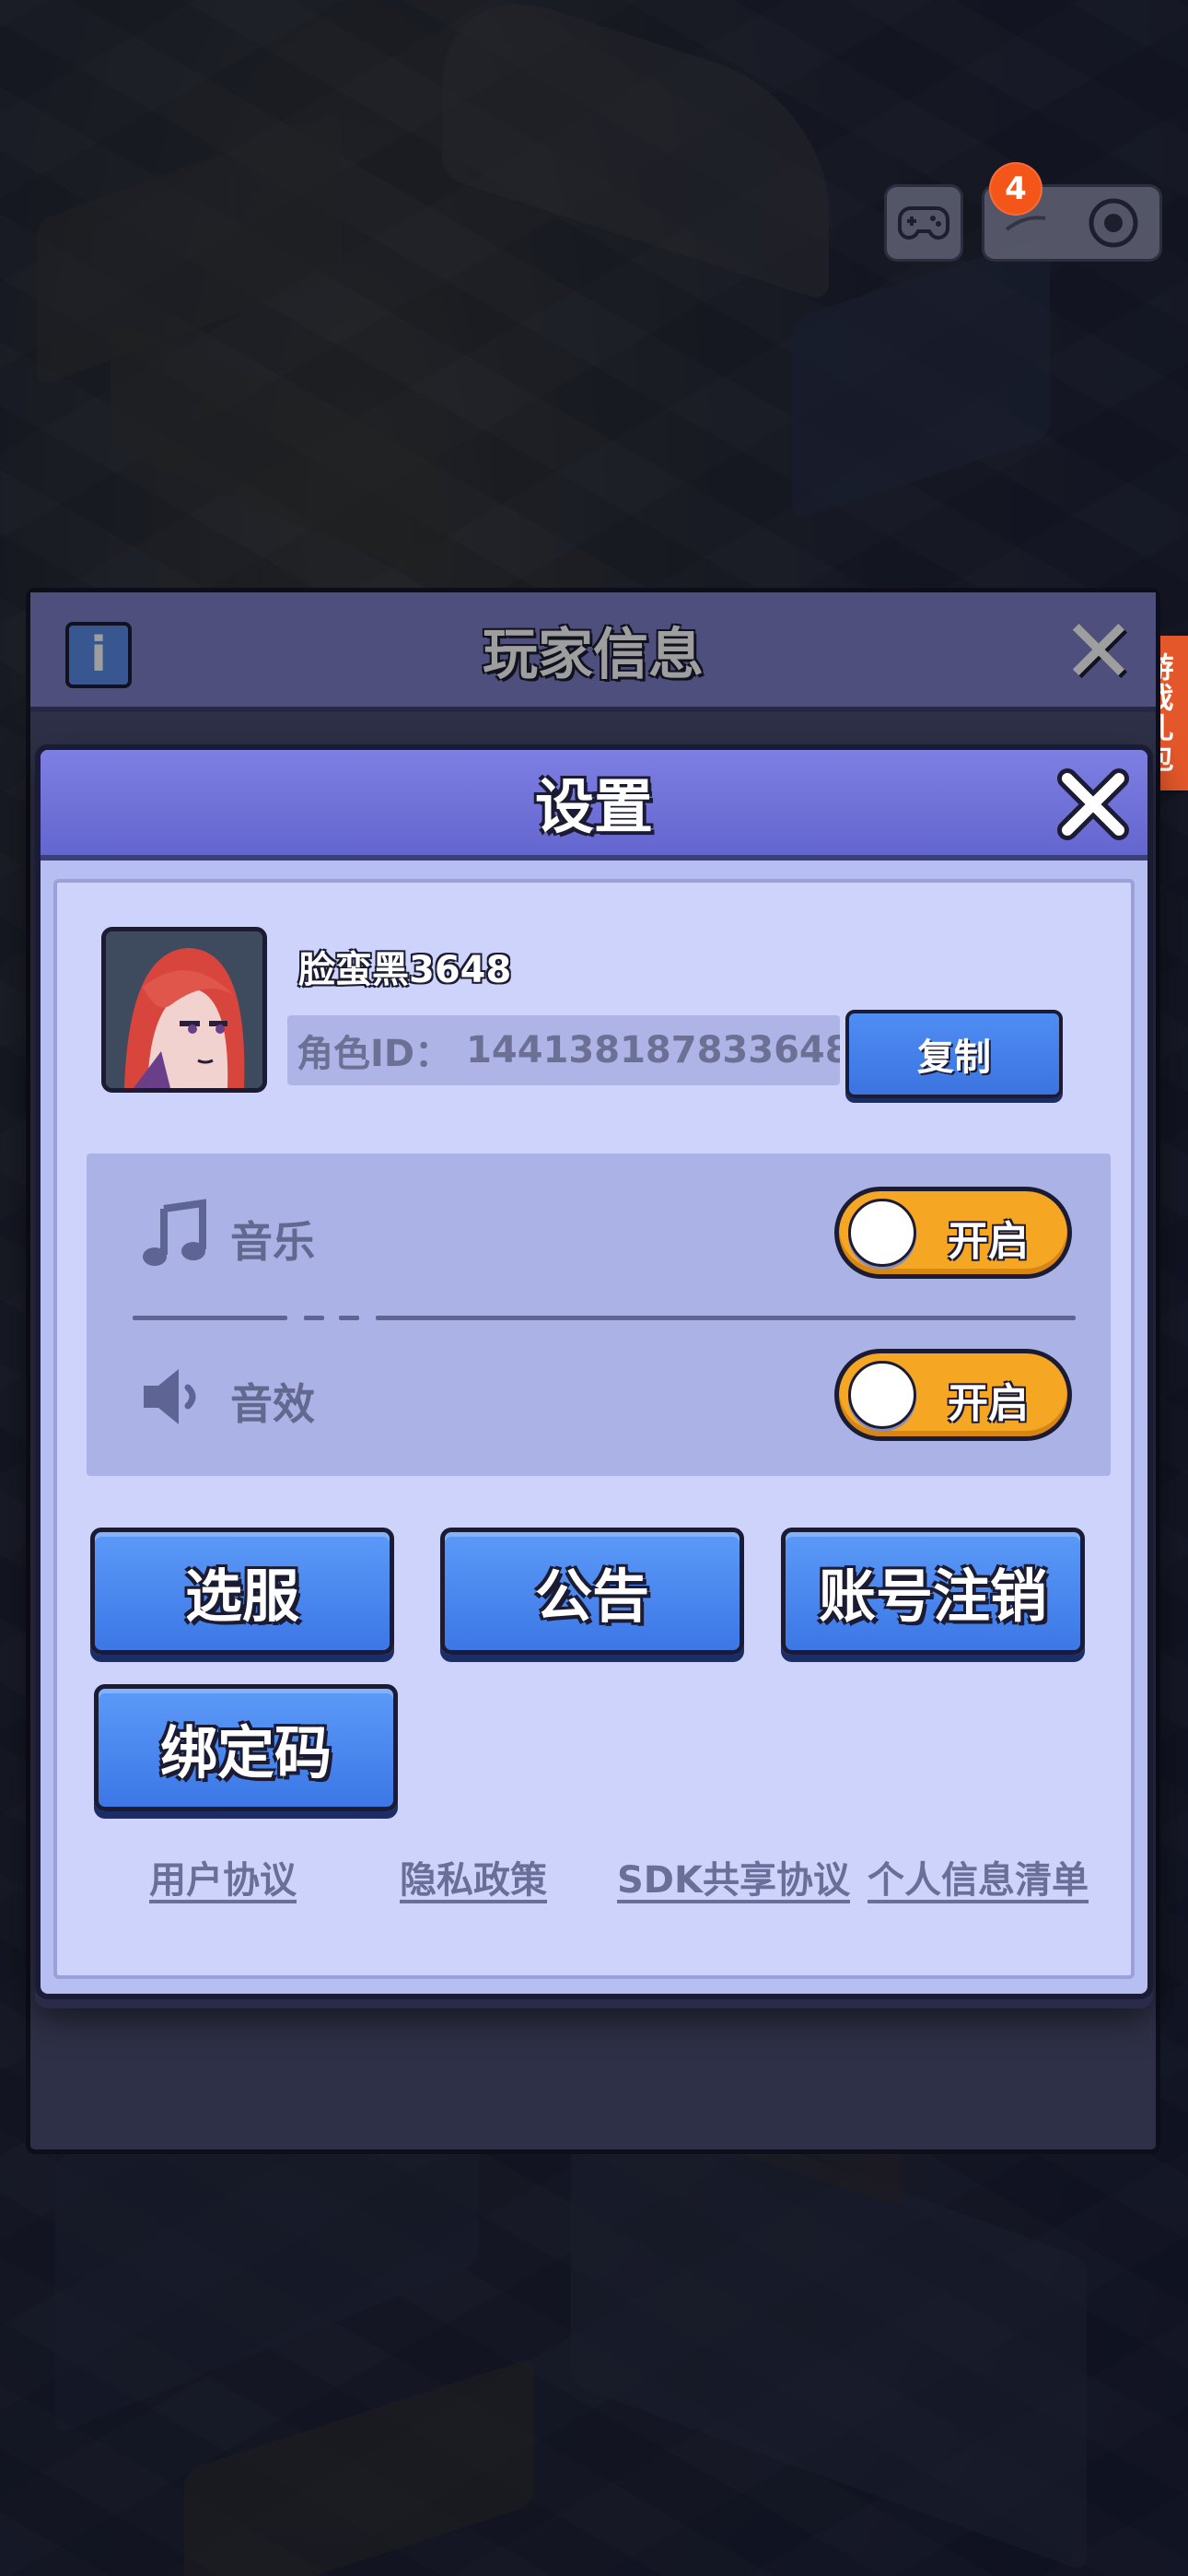 Image resolution: width=1188 pixels, height=2576 pixels. What do you see at coordinates (599, 1387) in the screenshot?
I see `sfx-row: 音效 开启` at bounding box center [599, 1387].